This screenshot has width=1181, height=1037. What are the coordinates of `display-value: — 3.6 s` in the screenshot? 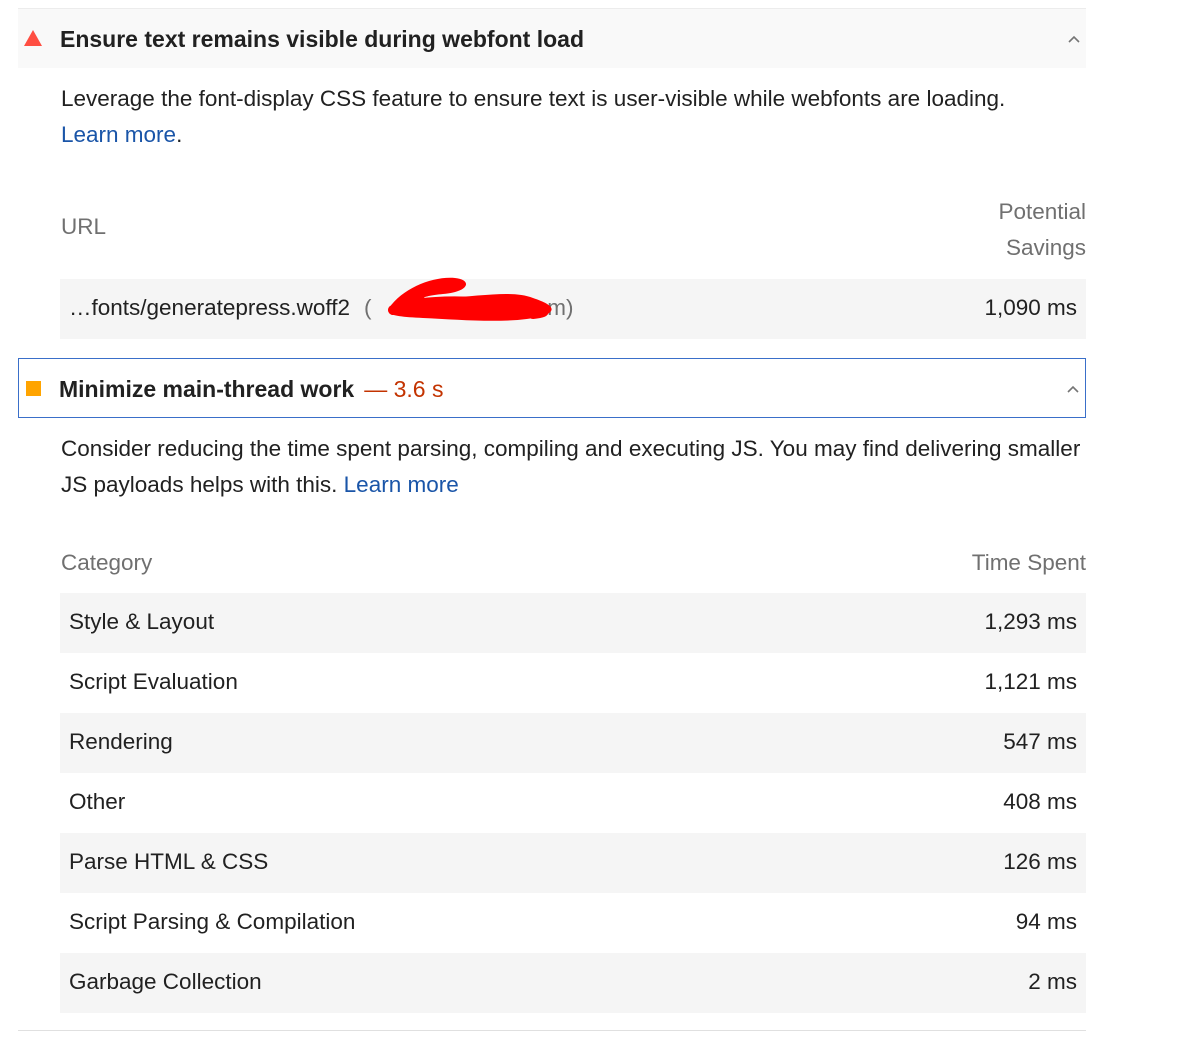 It's located at (404, 389).